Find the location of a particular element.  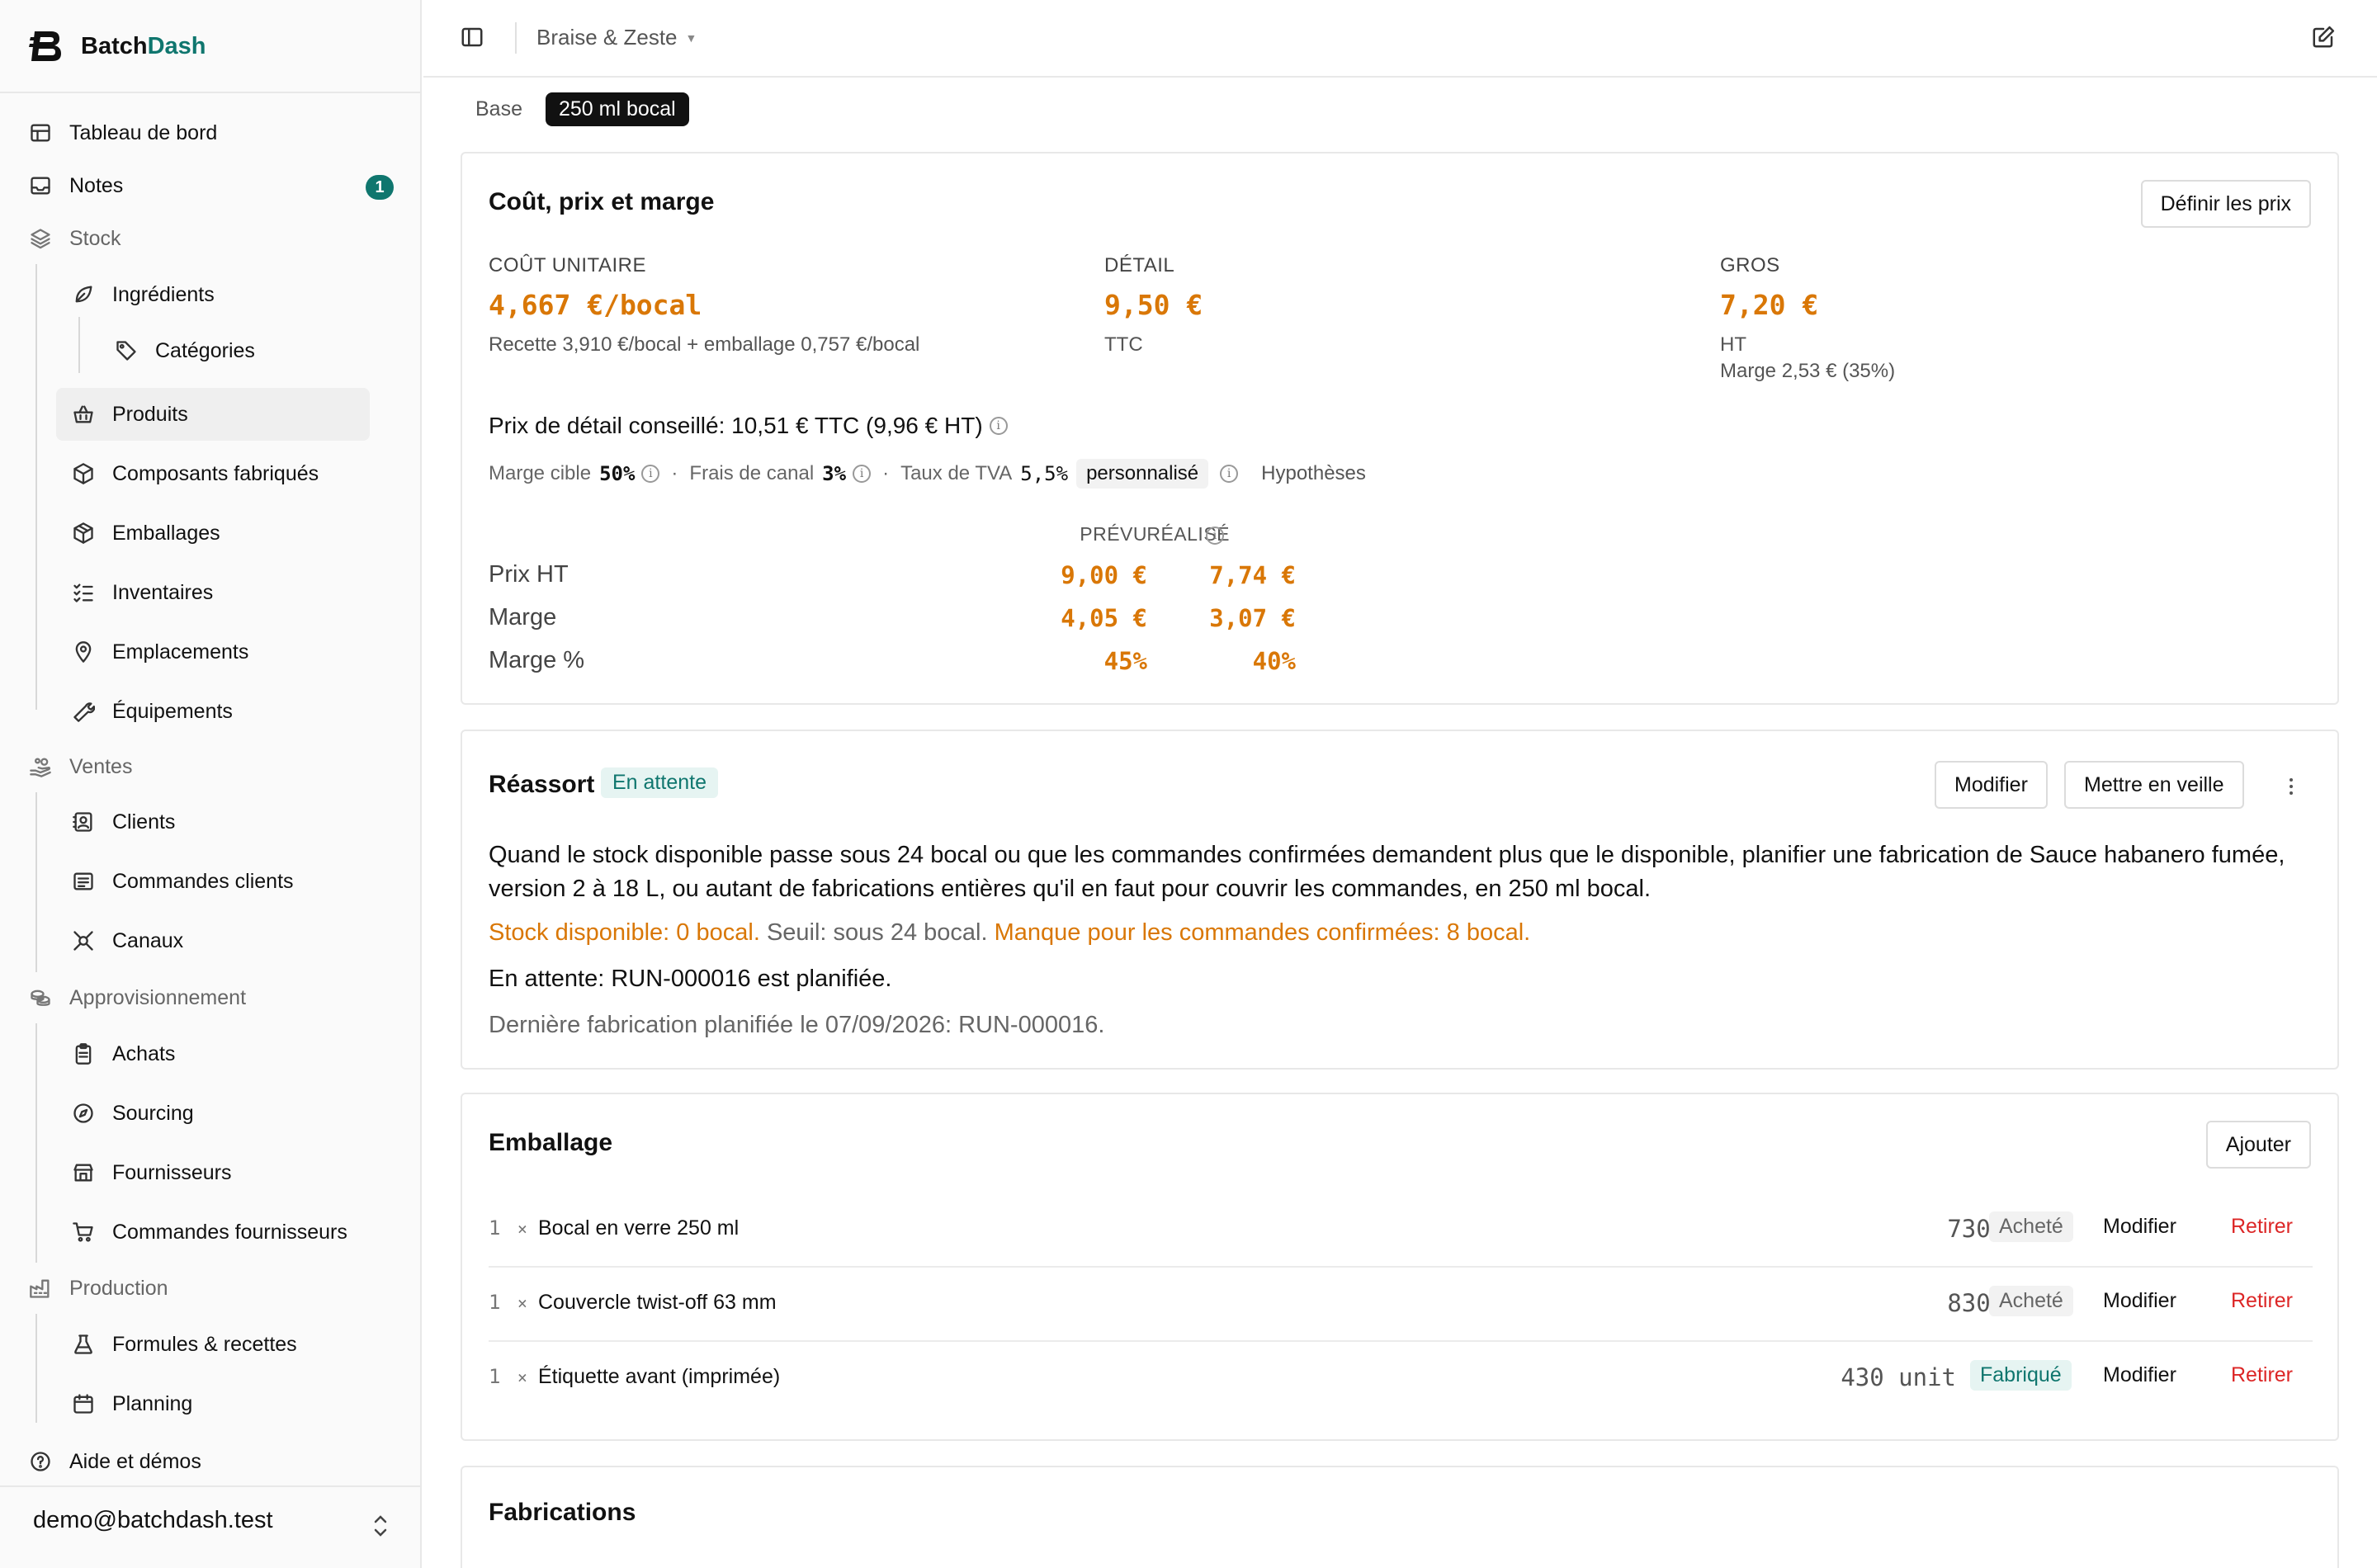

nav-purchases: Achats is located at coordinates (123, 1054).